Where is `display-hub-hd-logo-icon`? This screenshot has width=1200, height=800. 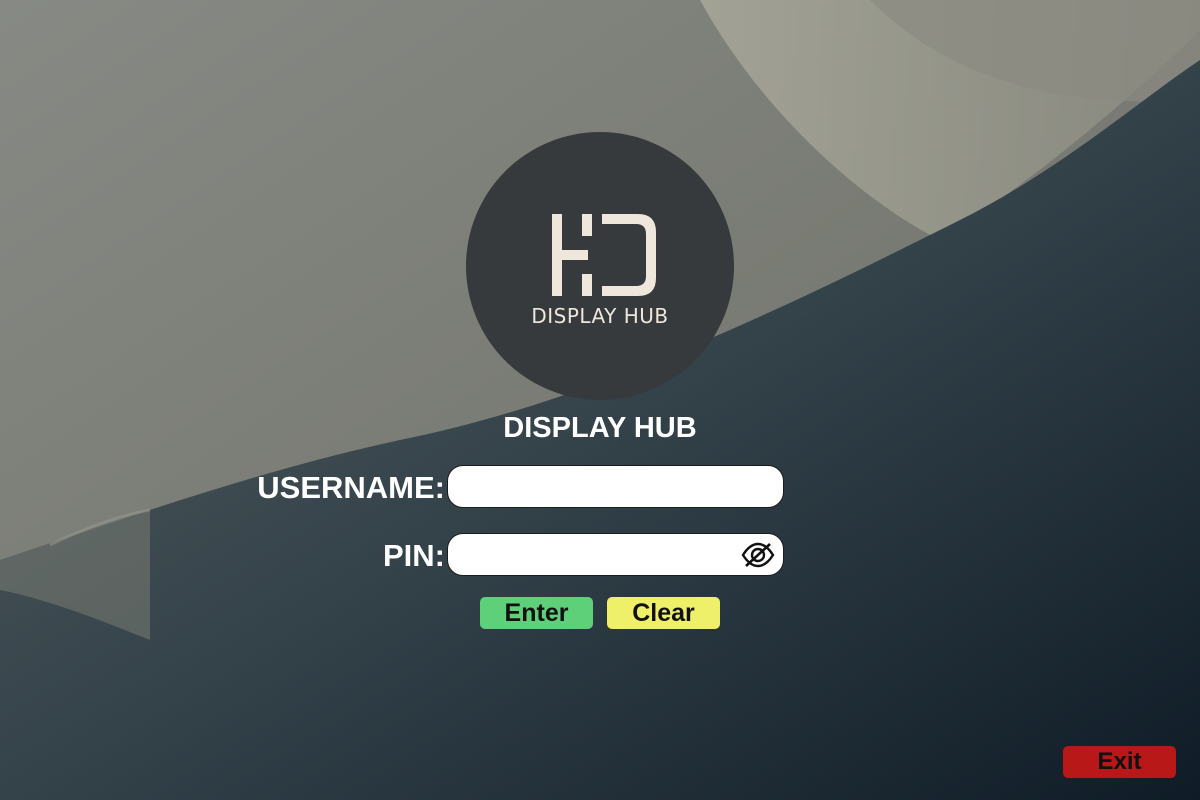 display-hub-hd-logo-icon is located at coordinates (604, 255).